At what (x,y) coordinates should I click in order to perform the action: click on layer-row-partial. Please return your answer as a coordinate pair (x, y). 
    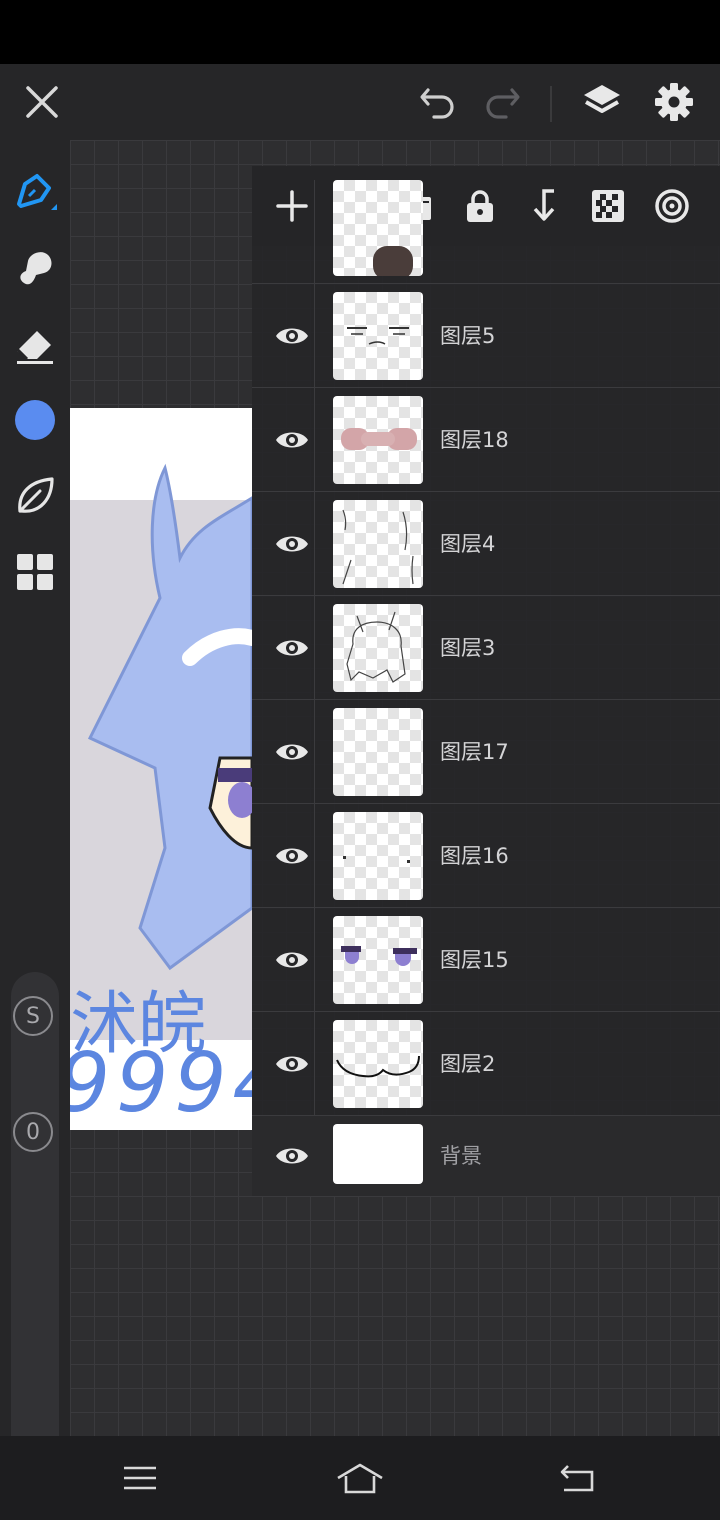
    Looking at the image, I should click on (486, 232).